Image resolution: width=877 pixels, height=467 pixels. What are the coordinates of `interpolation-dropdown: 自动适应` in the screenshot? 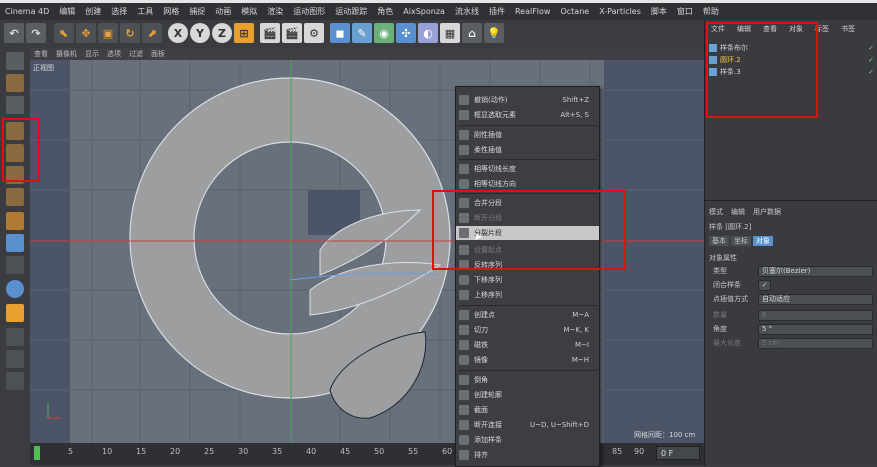 It's located at (815, 299).